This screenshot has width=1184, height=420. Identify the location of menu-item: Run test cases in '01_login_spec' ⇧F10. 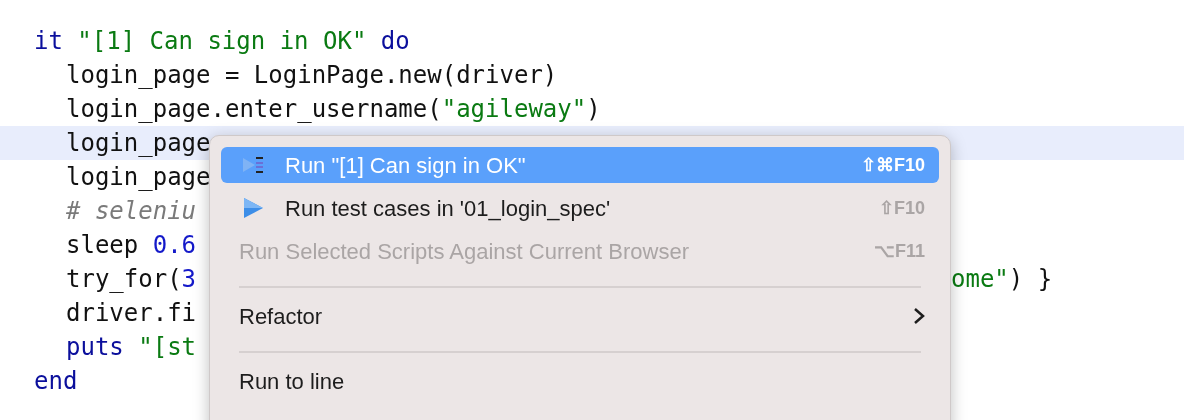
(580, 208).